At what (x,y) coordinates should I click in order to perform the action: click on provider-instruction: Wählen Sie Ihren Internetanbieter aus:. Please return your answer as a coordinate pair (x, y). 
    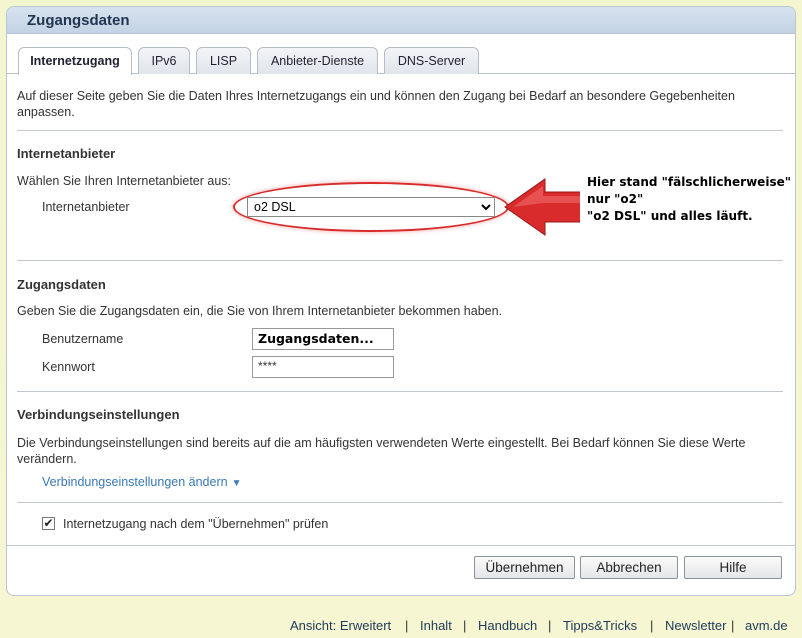
    Looking at the image, I should click on (124, 181).